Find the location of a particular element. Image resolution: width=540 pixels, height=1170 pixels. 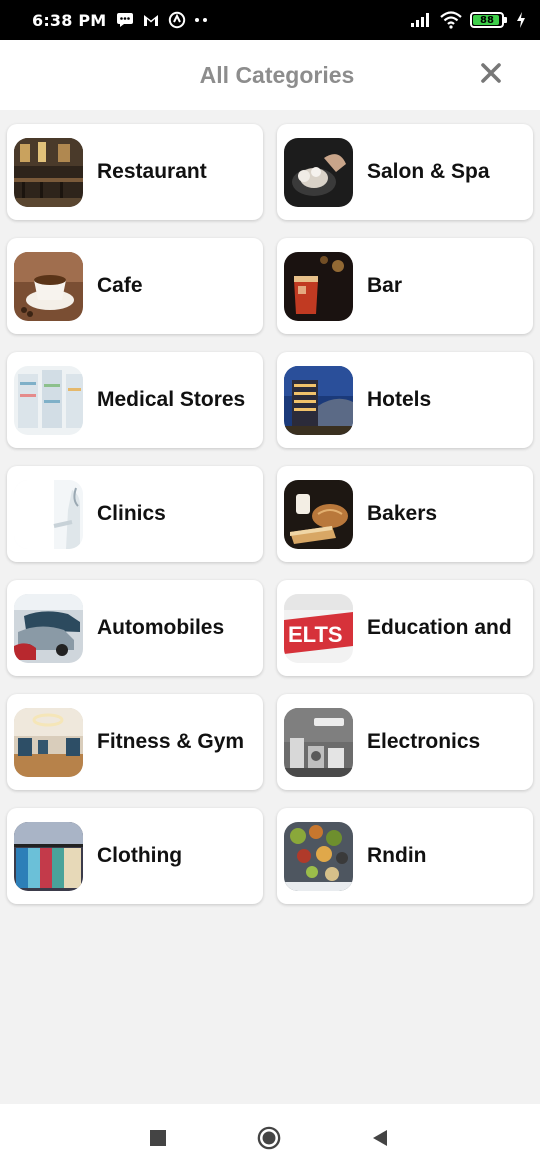

message-icon is located at coordinates (125, 20).